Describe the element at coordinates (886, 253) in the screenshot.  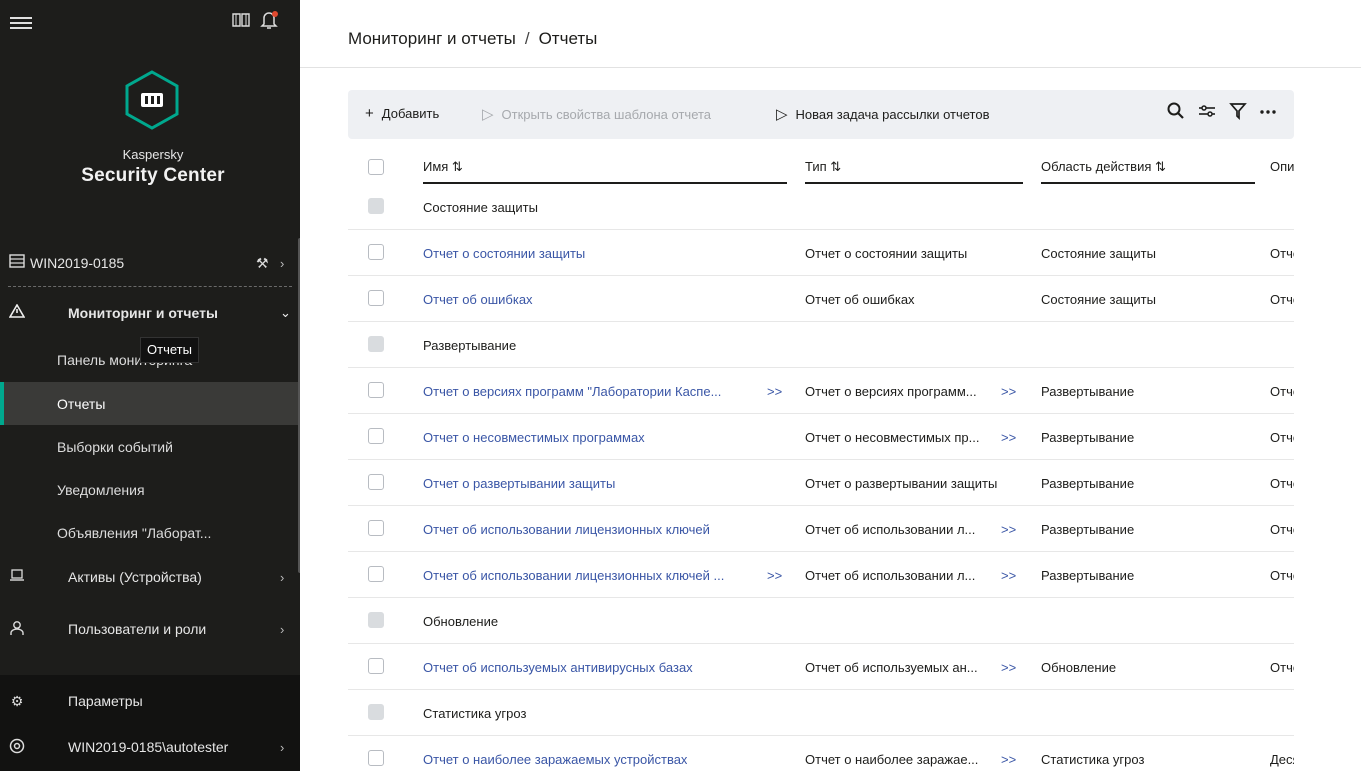
I see `report-type: Отчет о состоянии защиты` at that location.